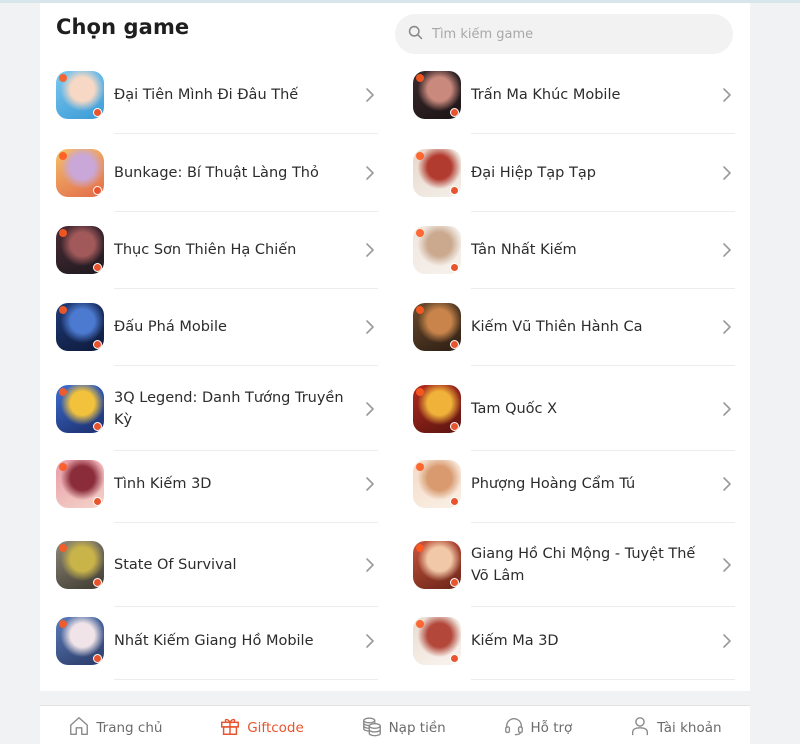 This screenshot has width=800, height=744. What do you see at coordinates (80, 641) in the screenshot?
I see `game-icon-nhat-kiem-giang-ho` at bounding box center [80, 641].